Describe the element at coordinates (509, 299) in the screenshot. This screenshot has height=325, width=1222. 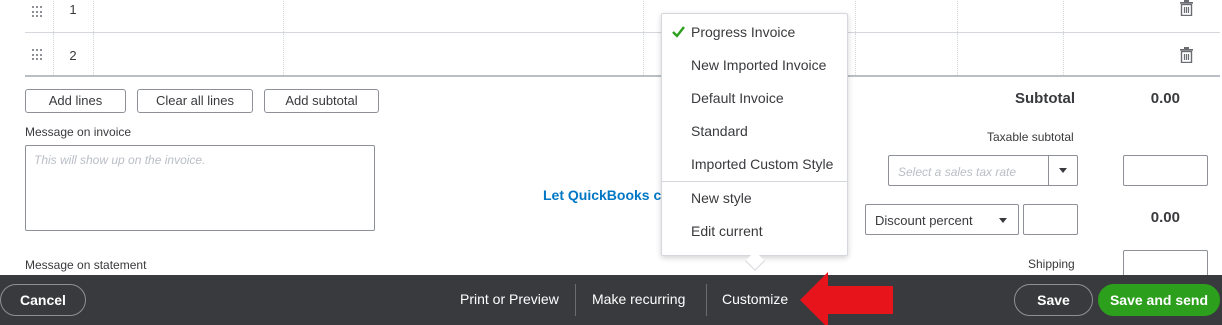
I see `print-or-preview-link: Print or Preview` at that location.